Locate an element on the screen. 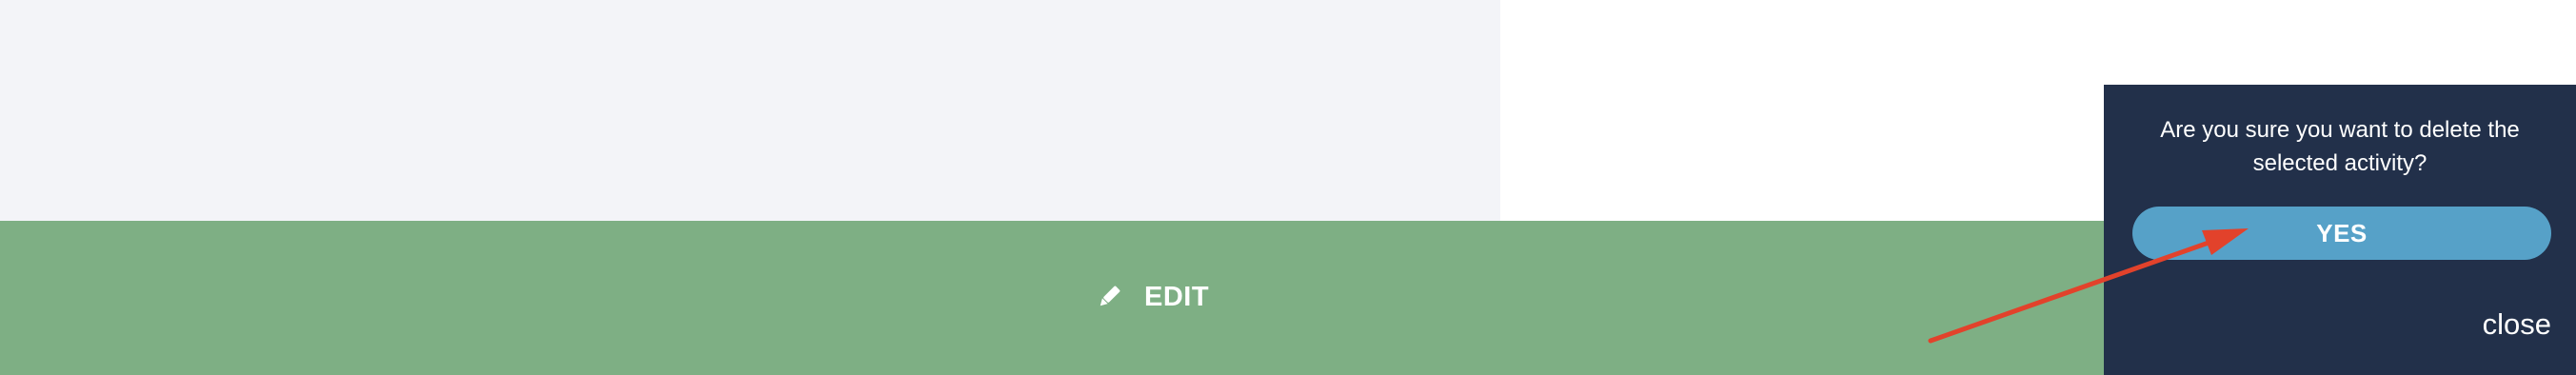  edit-label: EDIT is located at coordinates (1177, 296).